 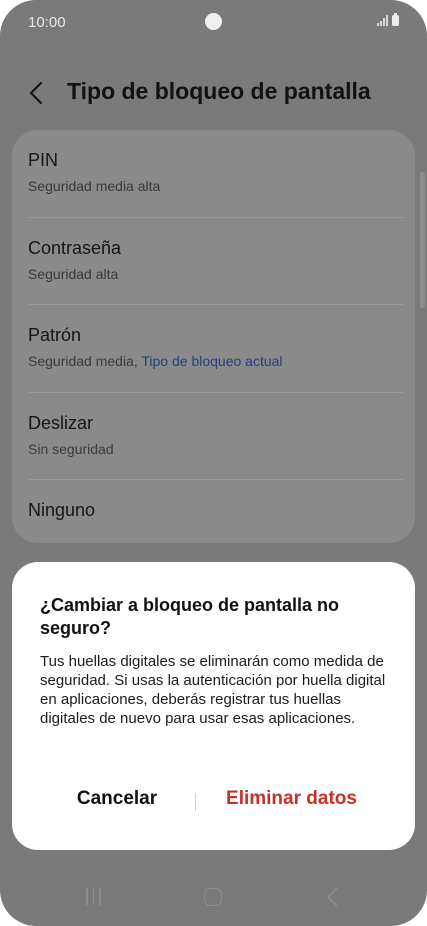 I want to click on home-icon, so click(x=213, y=897).